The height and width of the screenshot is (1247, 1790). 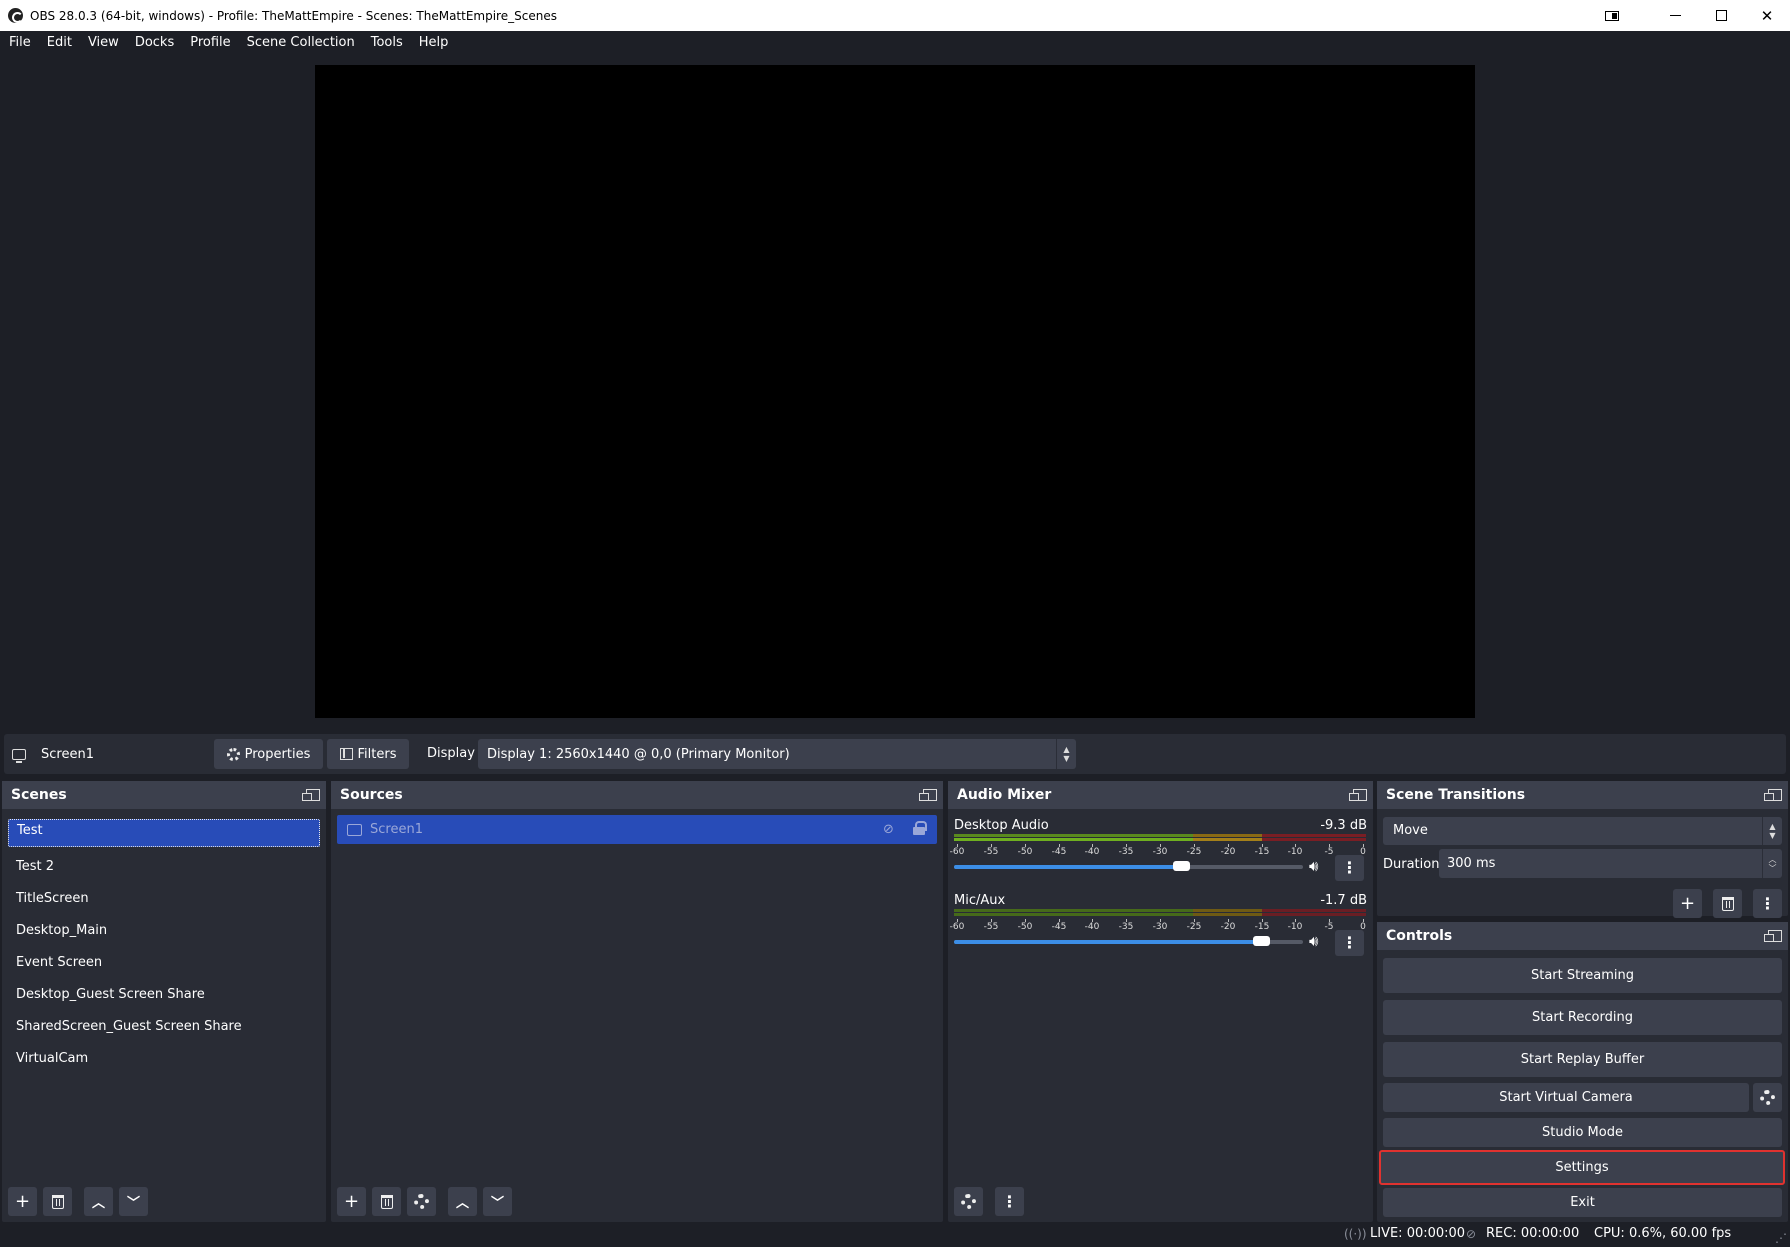 I want to click on menu-profile: Profile, so click(x=210, y=43).